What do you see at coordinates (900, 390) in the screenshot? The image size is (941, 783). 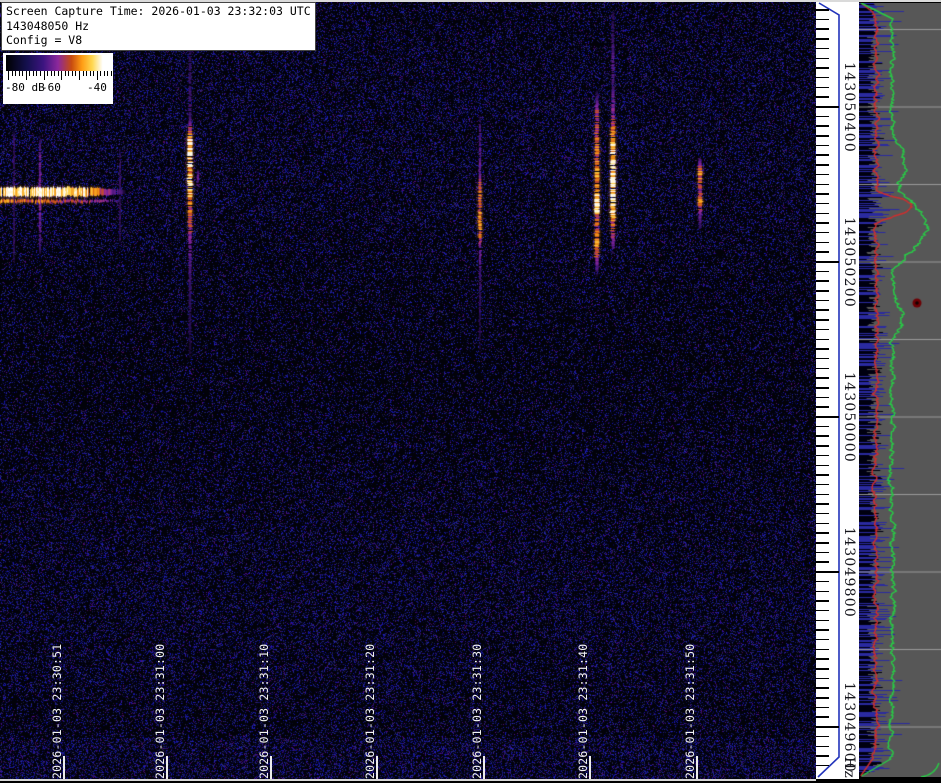 I see `spectrum-panel` at bounding box center [900, 390].